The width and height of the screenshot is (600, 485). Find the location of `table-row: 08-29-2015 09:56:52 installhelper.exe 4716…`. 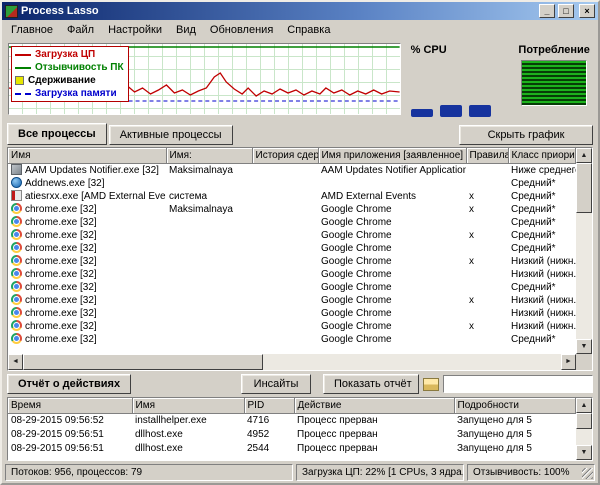

table-row: 08-29-2015 09:56:52 installhelper.exe 4716… is located at coordinates (292, 420).